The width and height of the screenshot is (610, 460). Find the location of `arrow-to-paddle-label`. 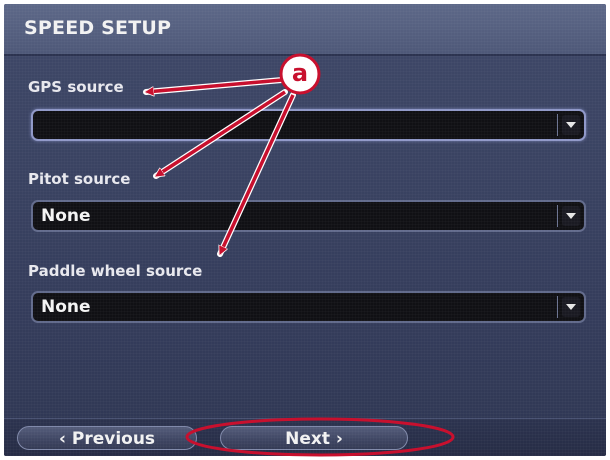

arrow-to-paddle-label is located at coordinates (257, 174).